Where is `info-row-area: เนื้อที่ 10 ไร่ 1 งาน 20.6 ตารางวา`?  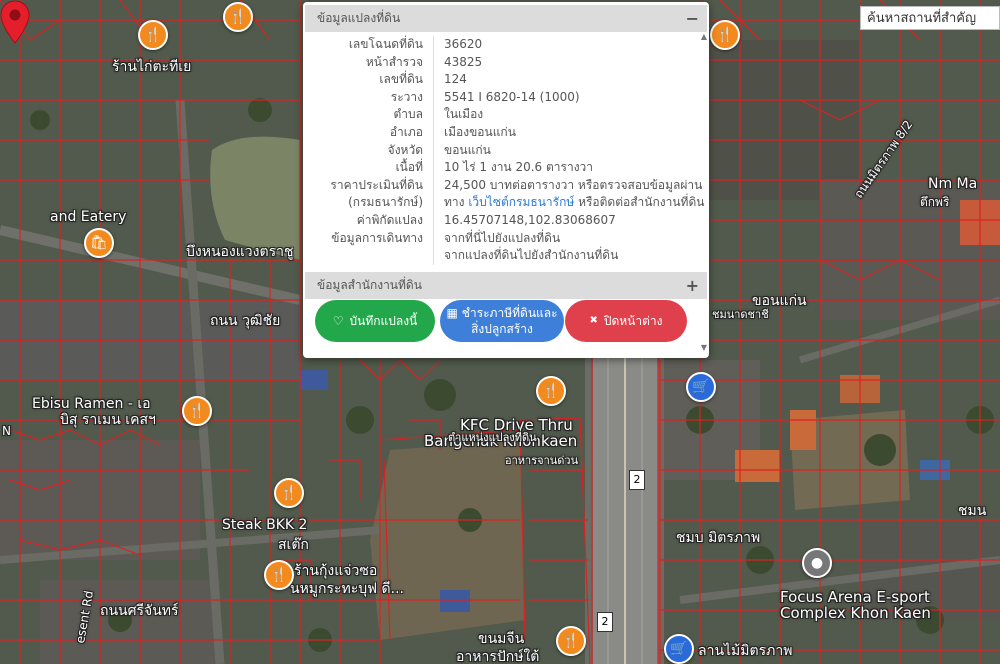 info-row-area: เนื้อที่ 10 ไร่ 1 งาน 20.6 ตารางวา is located at coordinates (506, 168).